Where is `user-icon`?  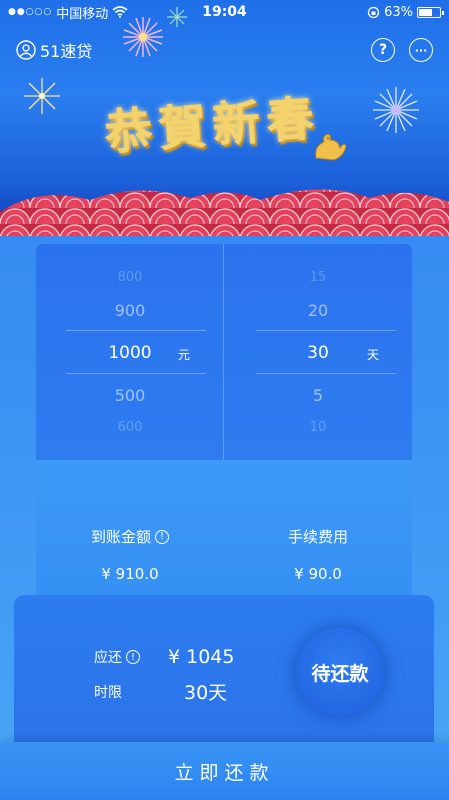
user-icon is located at coordinates (26, 50).